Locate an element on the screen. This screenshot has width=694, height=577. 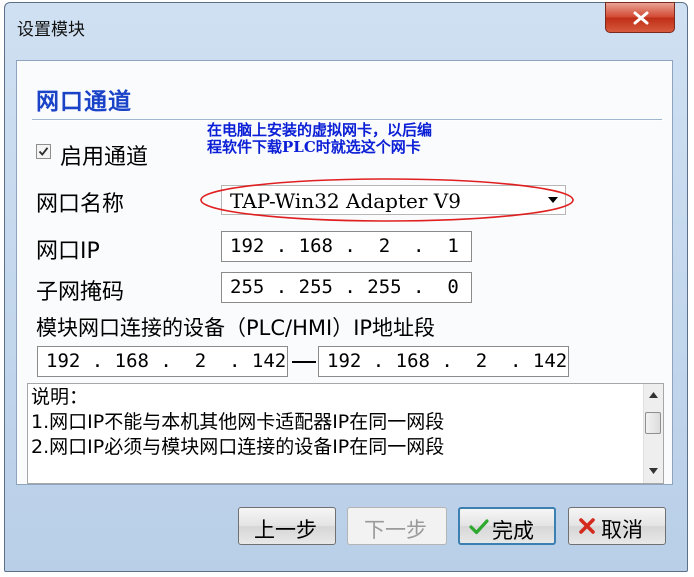
finish-button: 完成 is located at coordinates (507, 526).